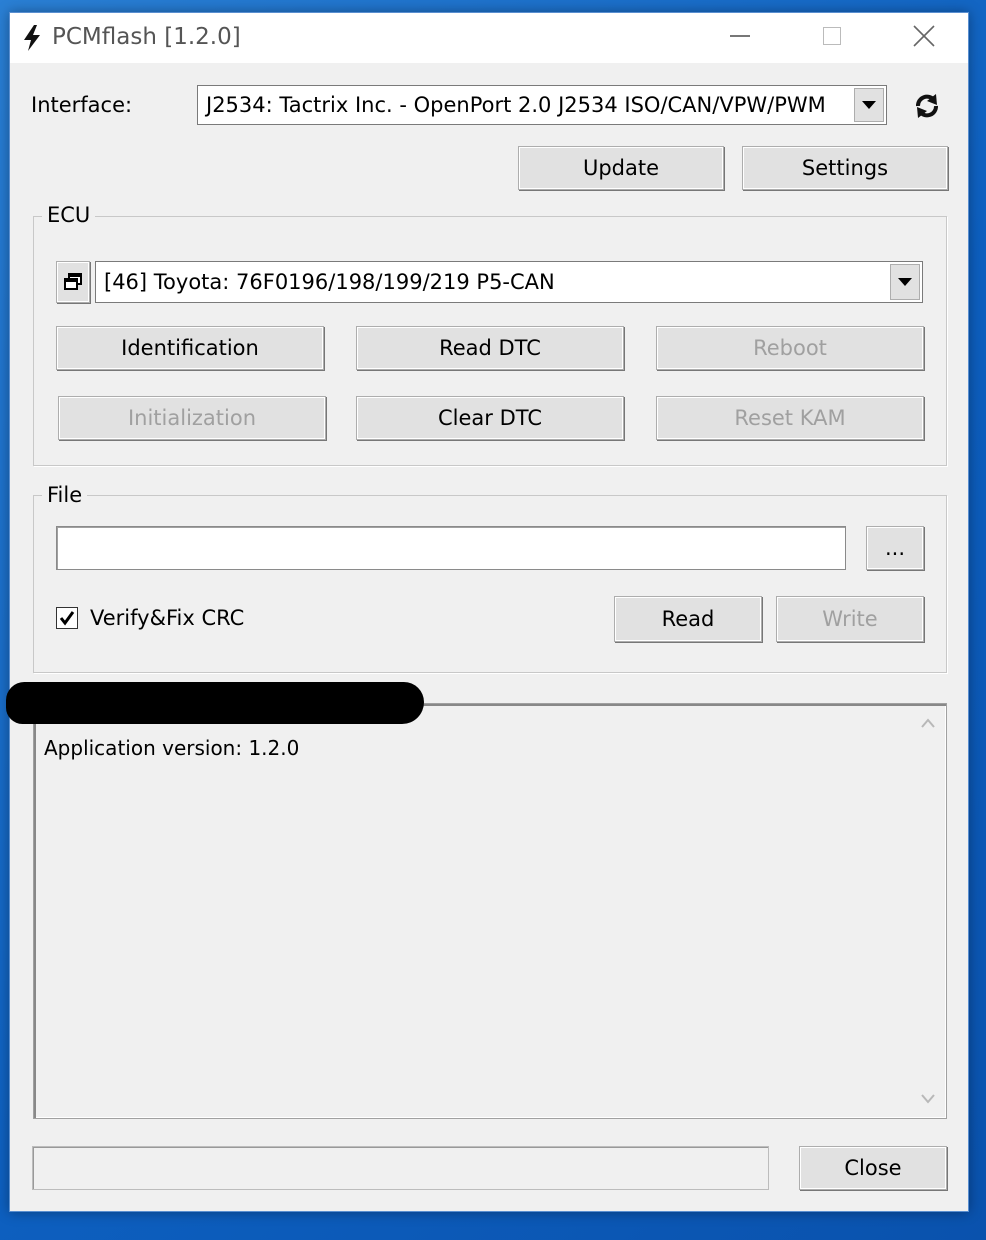  Describe the element at coordinates (490, 348) in the screenshot. I see `read-dtc-button: Read DTC` at that location.